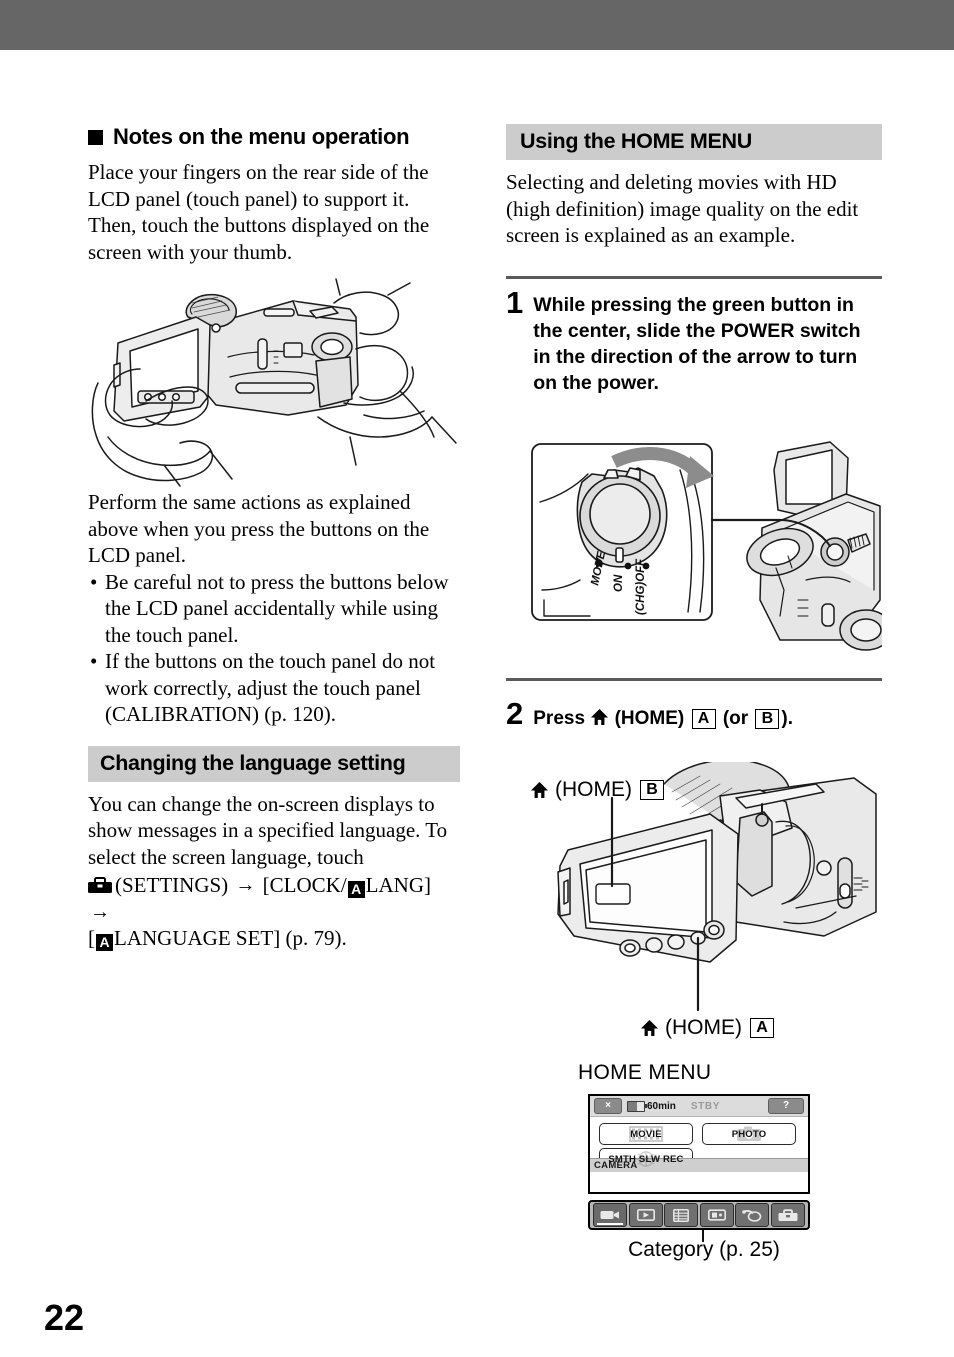 The height and width of the screenshot is (1357, 954). Describe the element at coordinates (637, 1106) in the screenshot. I see `battery-icon` at that location.